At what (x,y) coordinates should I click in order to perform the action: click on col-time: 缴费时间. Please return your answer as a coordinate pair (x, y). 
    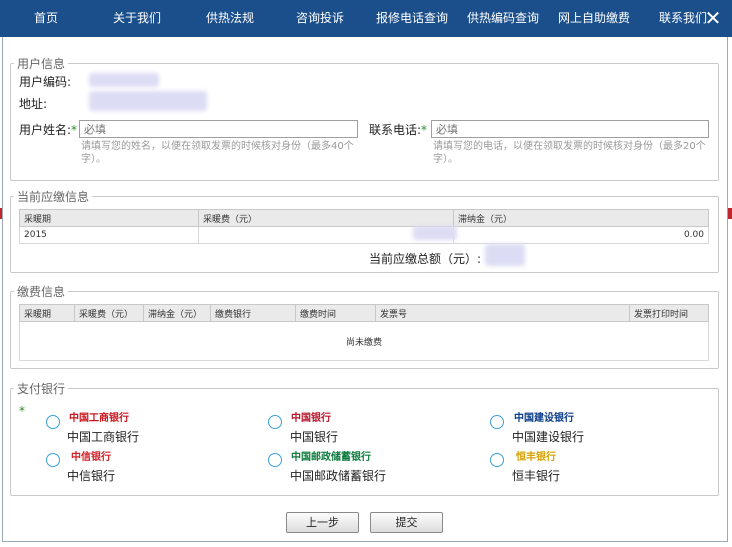
    Looking at the image, I should click on (335, 313).